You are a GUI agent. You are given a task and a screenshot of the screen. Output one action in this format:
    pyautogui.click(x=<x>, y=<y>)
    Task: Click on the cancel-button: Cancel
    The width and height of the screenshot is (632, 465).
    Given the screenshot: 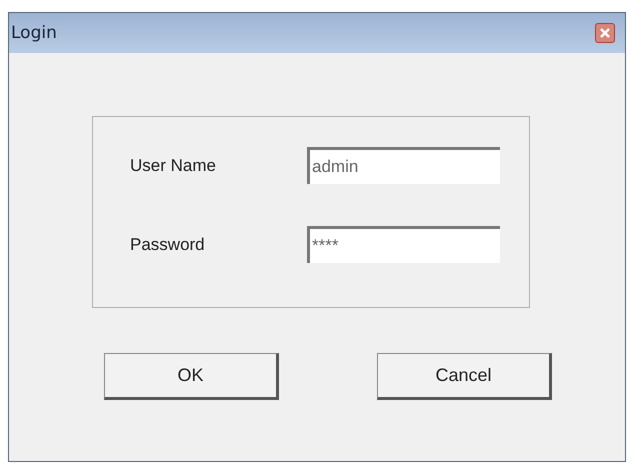 What is the action you would take?
    pyautogui.click(x=464, y=376)
    